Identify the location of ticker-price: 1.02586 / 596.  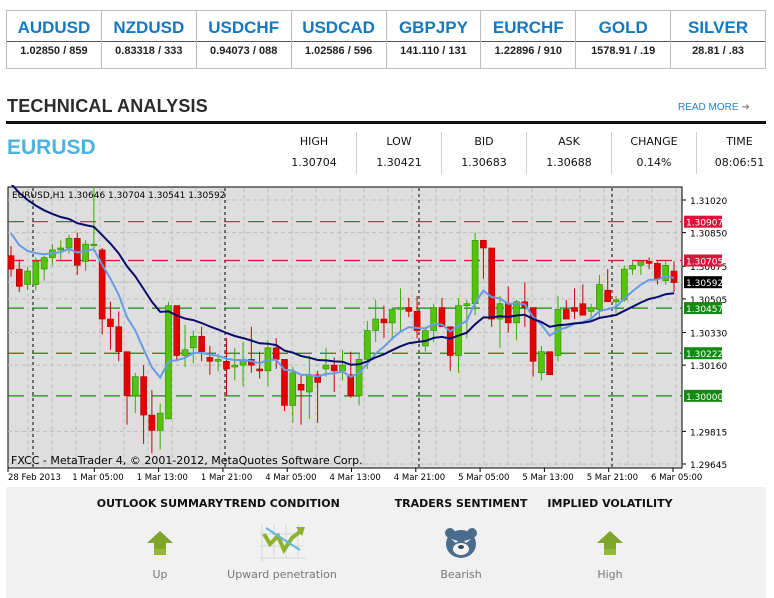
(338, 51).